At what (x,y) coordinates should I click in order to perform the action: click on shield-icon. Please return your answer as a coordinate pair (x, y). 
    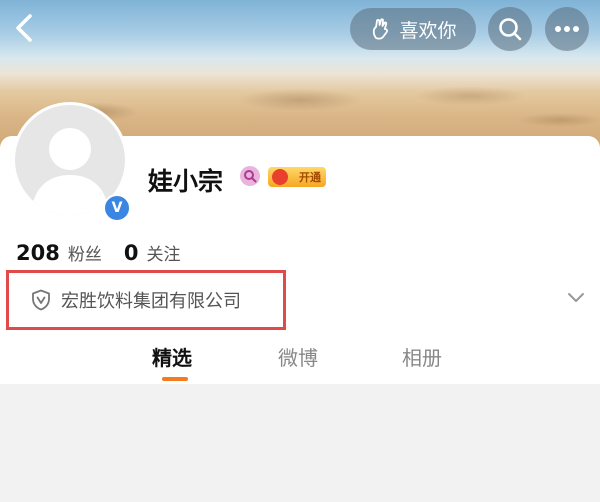
    Looking at the image, I should click on (41, 300).